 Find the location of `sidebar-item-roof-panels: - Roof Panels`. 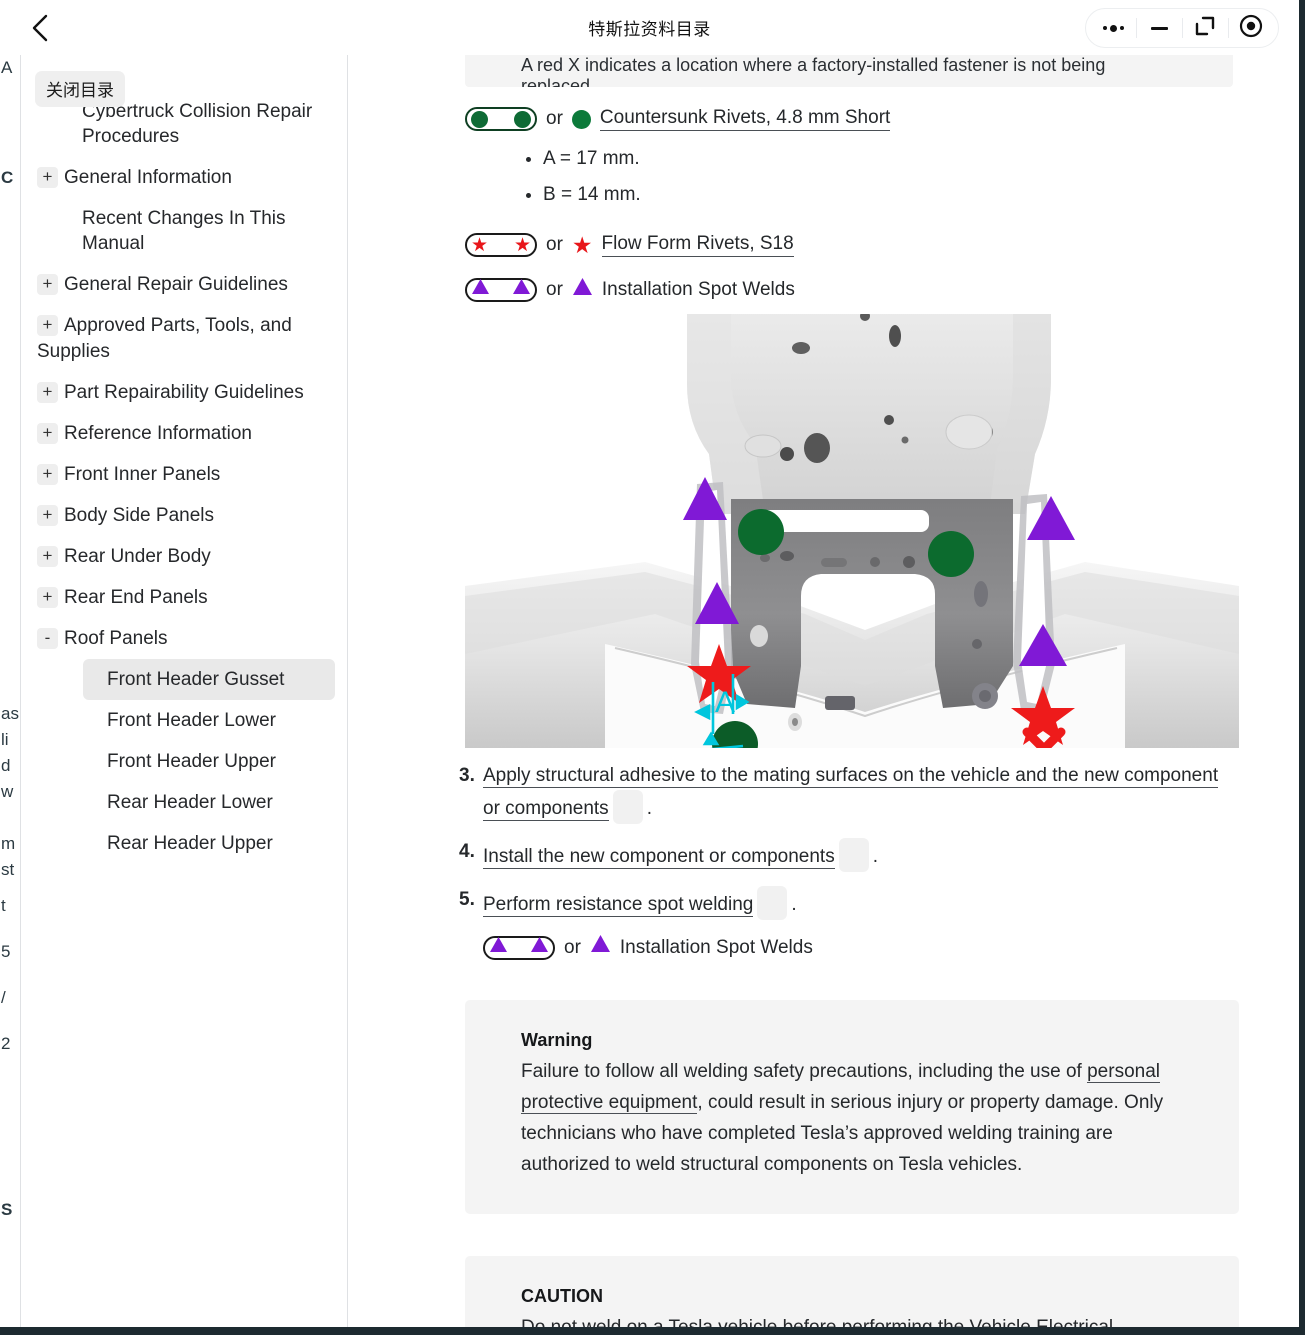

sidebar-item-roof-panels: - Roof Panels is located at coordinates (186, 638).